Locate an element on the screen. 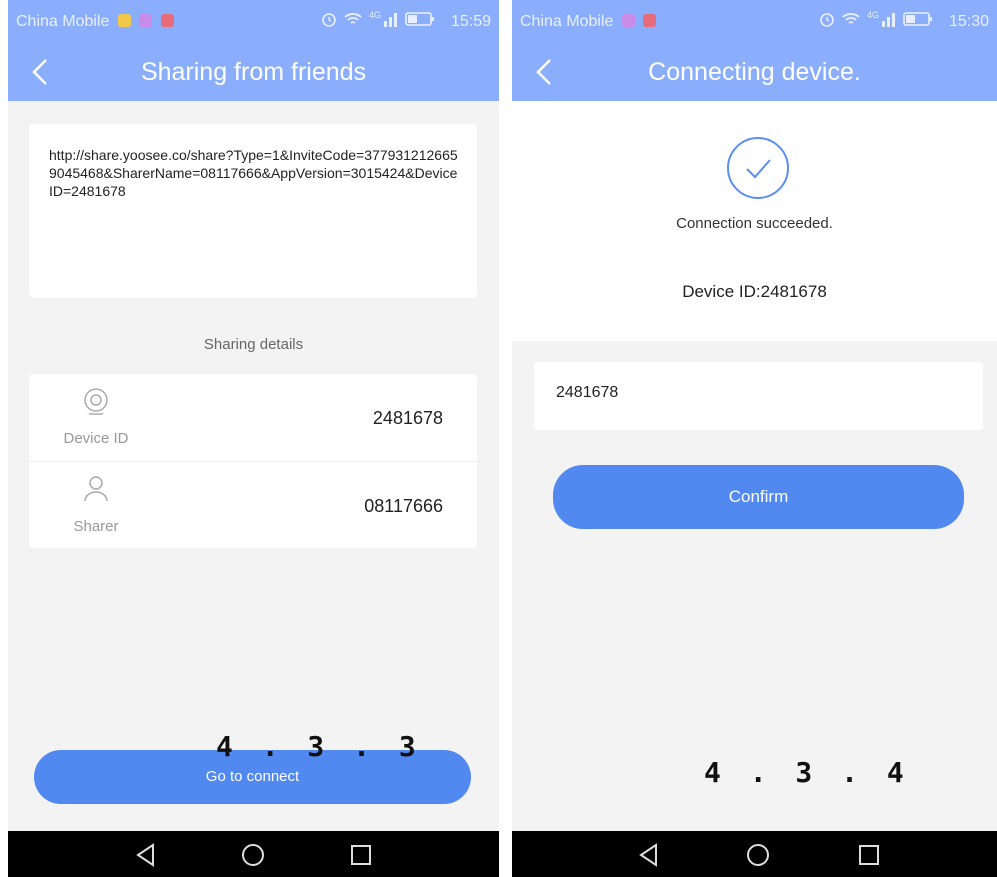 The height and width of the screenshot is (877, 997). confirm-button: Confirm is located at coordinates (758, 497).